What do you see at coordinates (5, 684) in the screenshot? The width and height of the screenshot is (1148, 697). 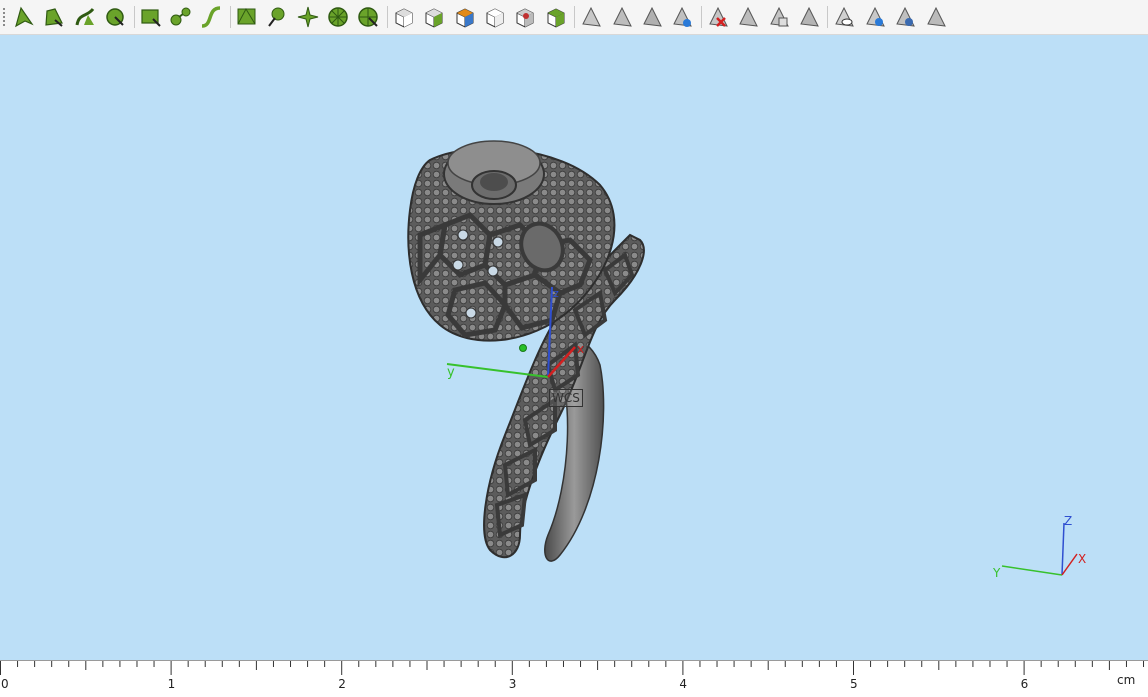 I see `ruler-label: 0` at bounding box center [5, 684].